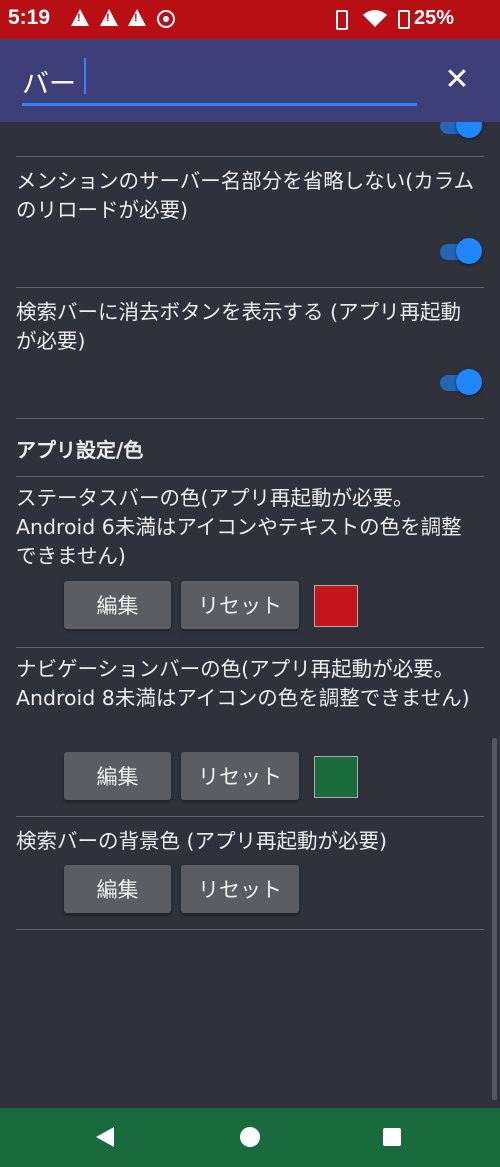 The height and width of the screenshot is (1167, 500). What do you see at coordinates (240, 776) in the screenshot?
I see `nav-bar-color-reset-button: リセット` at bounding box center [240, 776].